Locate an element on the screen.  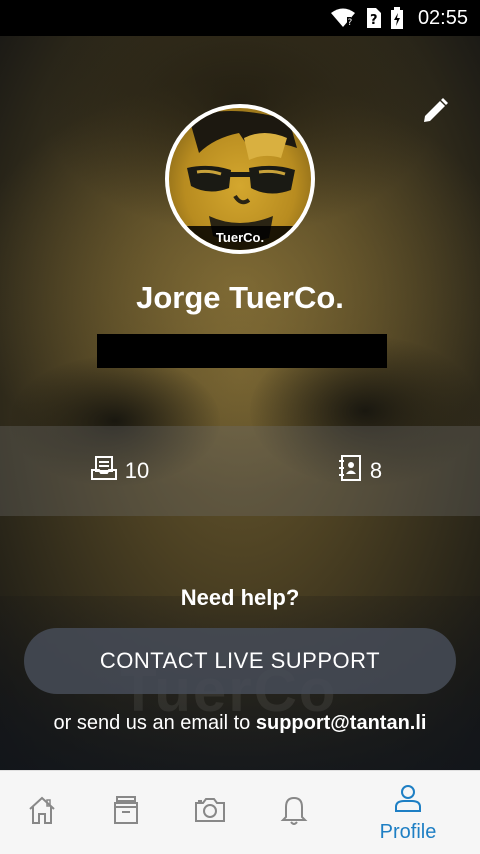
camera-icon is located at coordinates (210, 812).